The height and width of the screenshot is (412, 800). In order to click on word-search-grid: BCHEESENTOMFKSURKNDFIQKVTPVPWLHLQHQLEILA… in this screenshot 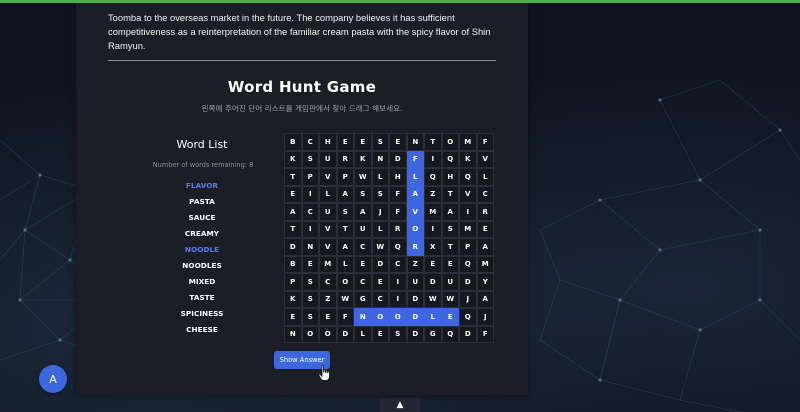, I will do `click(389, 238)`.